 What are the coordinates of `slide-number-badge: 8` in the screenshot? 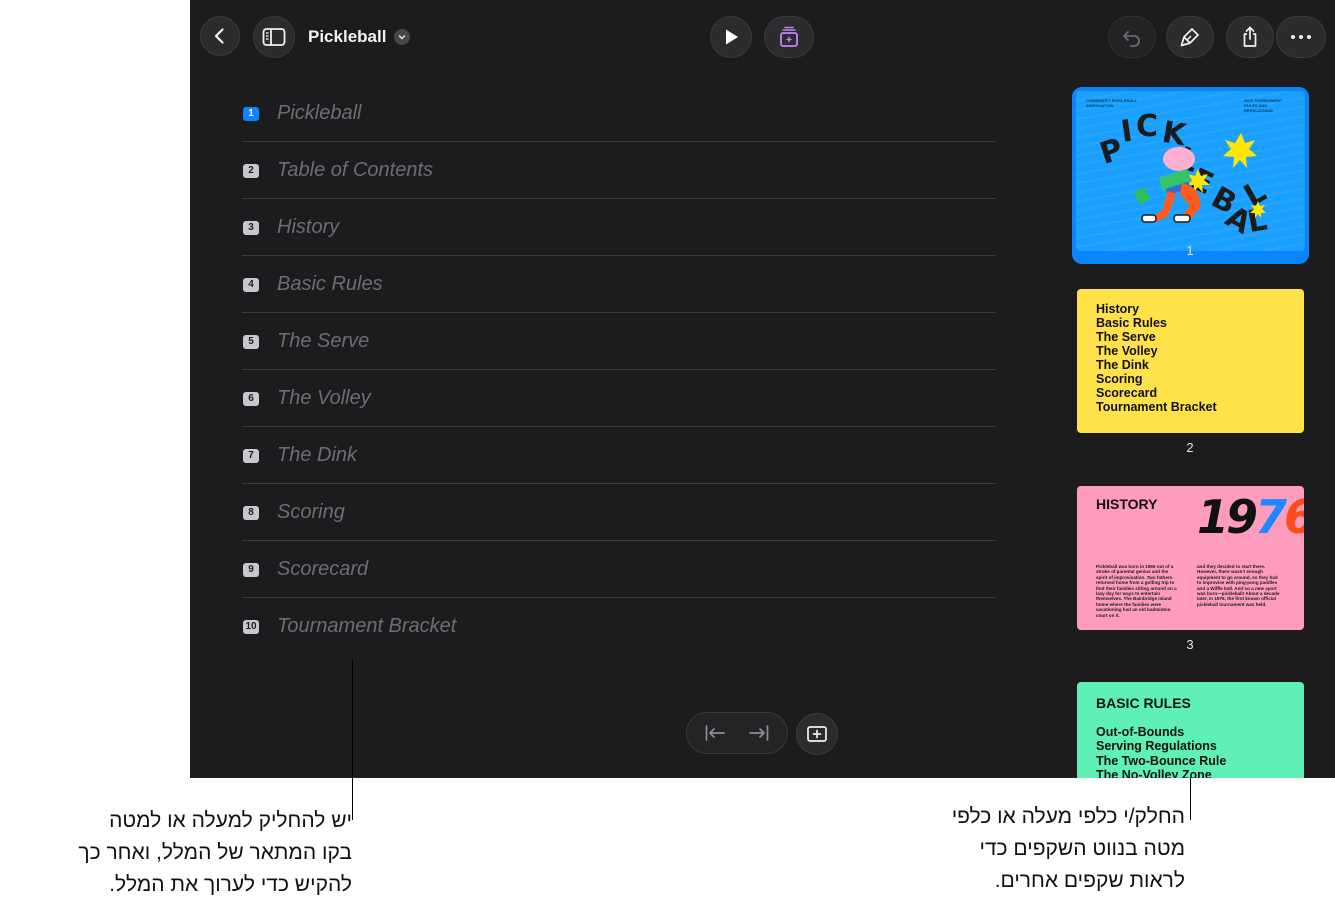 It's located at (251, 513).